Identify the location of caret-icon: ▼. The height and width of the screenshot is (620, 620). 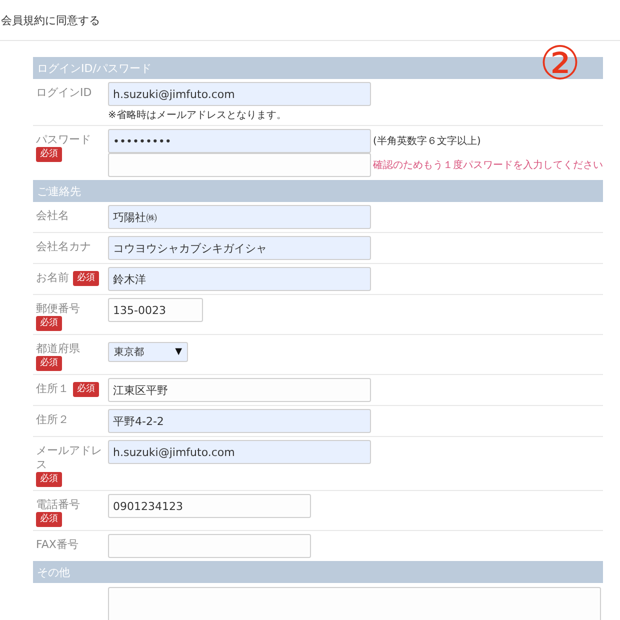
(178, 352).